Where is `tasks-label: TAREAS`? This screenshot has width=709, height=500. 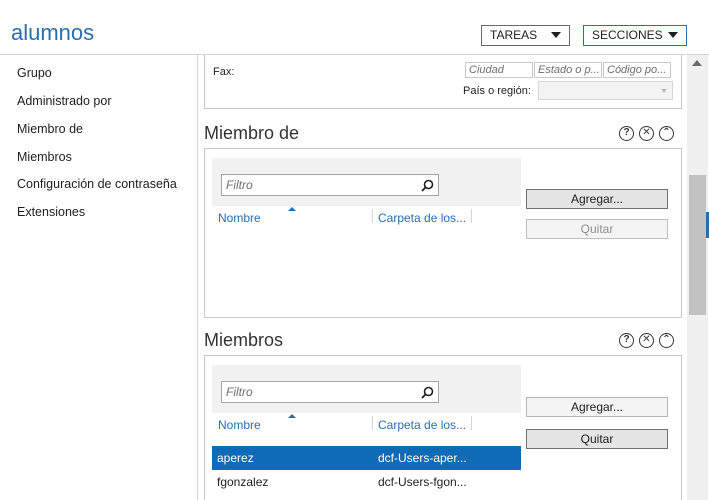
tasks-label: TAREAS is located at coordinates (514, 35).